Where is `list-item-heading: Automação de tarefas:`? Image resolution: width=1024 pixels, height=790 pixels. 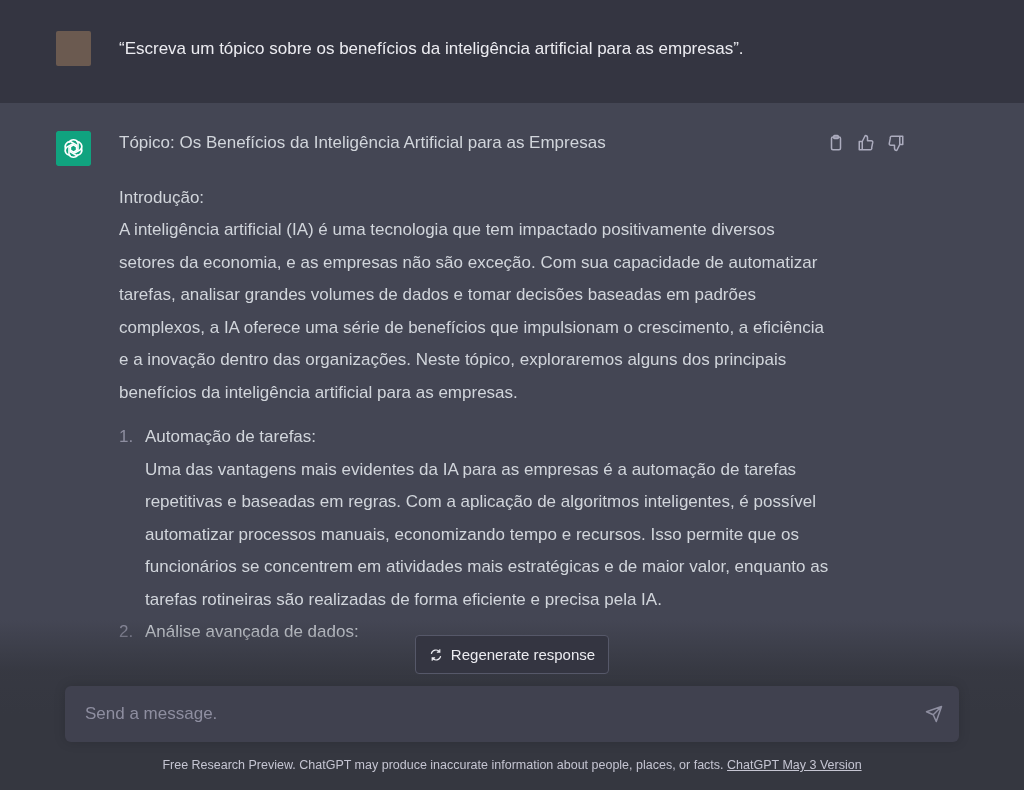 list-item-heading: Automação de tarefas: is located at coordinates (231, 437).